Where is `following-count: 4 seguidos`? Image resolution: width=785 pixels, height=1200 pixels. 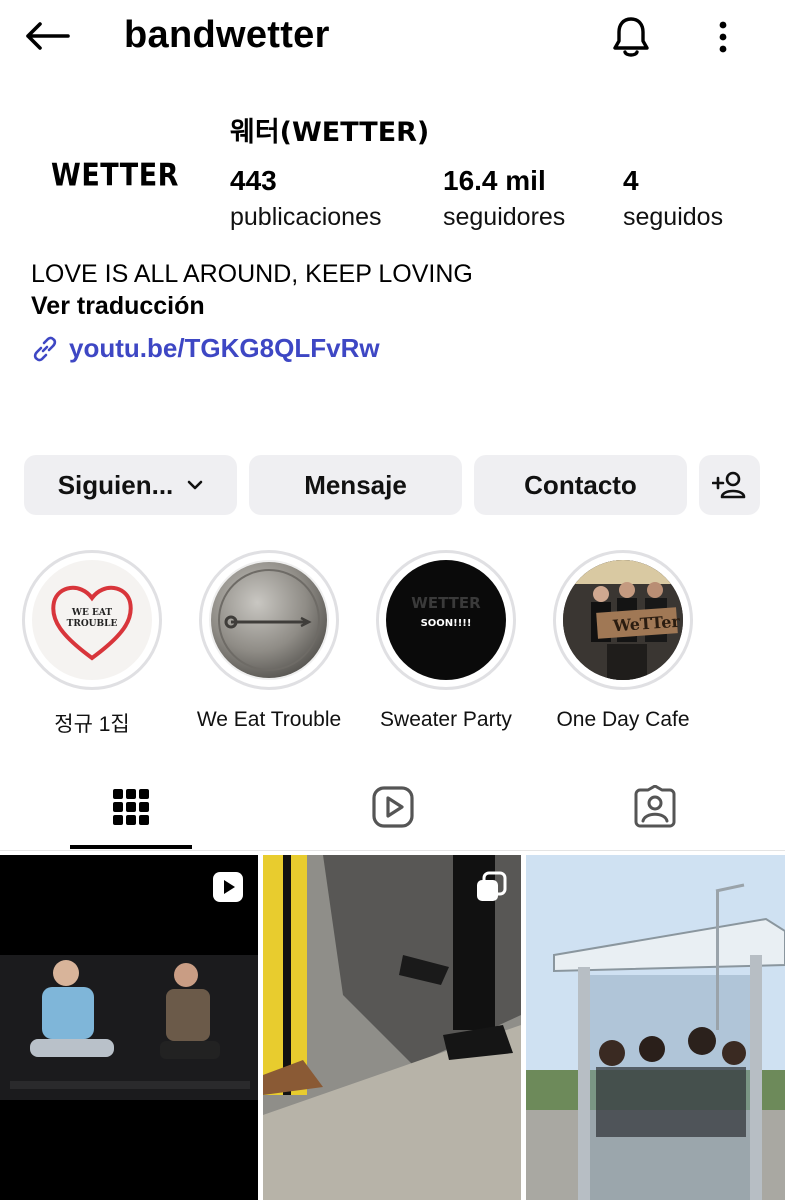 following-count: 4 seguidos is located at coordinates (673, 198).